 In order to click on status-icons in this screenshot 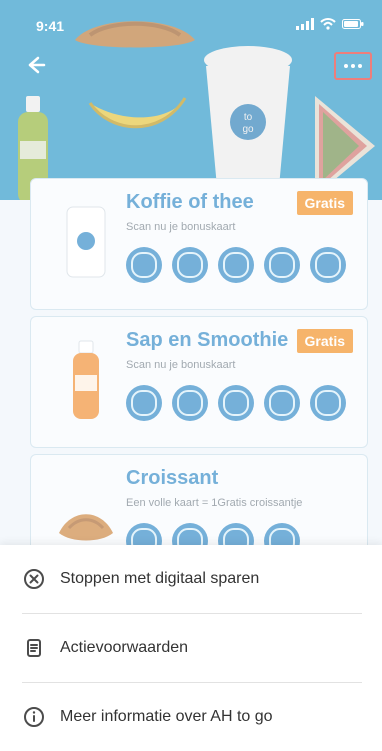, I will do `click(330, 24)`.